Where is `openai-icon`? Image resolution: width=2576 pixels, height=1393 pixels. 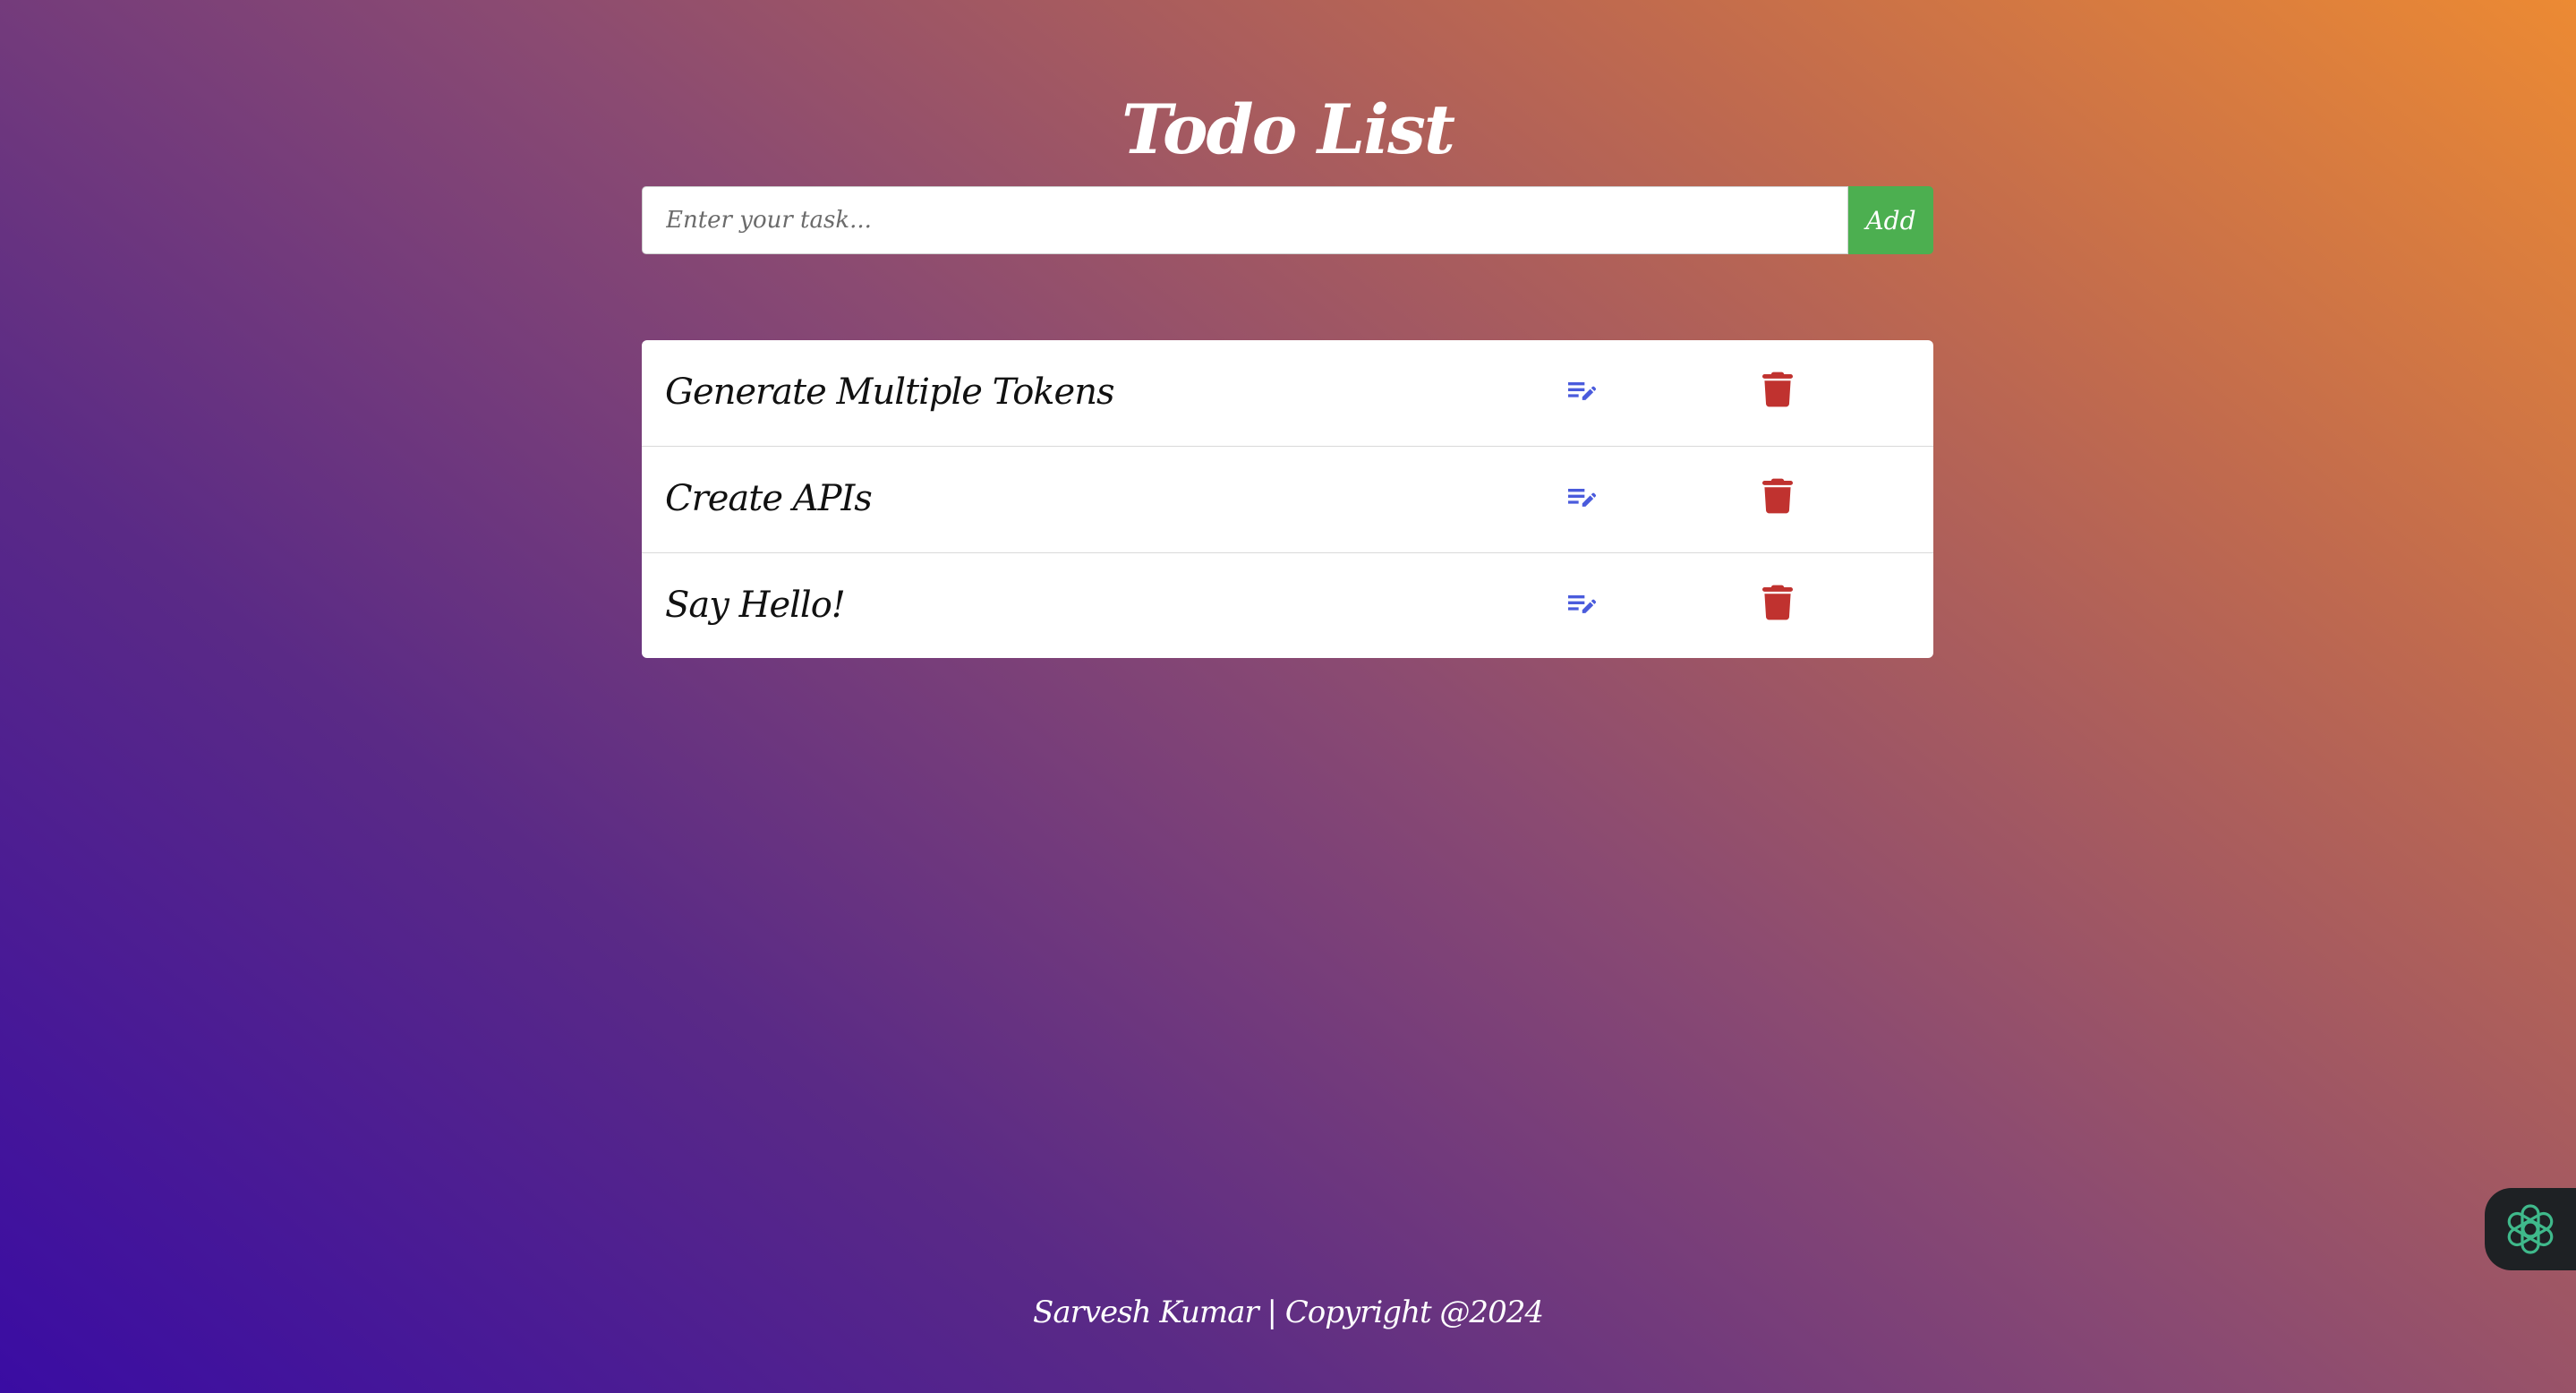 openai-icon is located at coordinates (2530, 1229).